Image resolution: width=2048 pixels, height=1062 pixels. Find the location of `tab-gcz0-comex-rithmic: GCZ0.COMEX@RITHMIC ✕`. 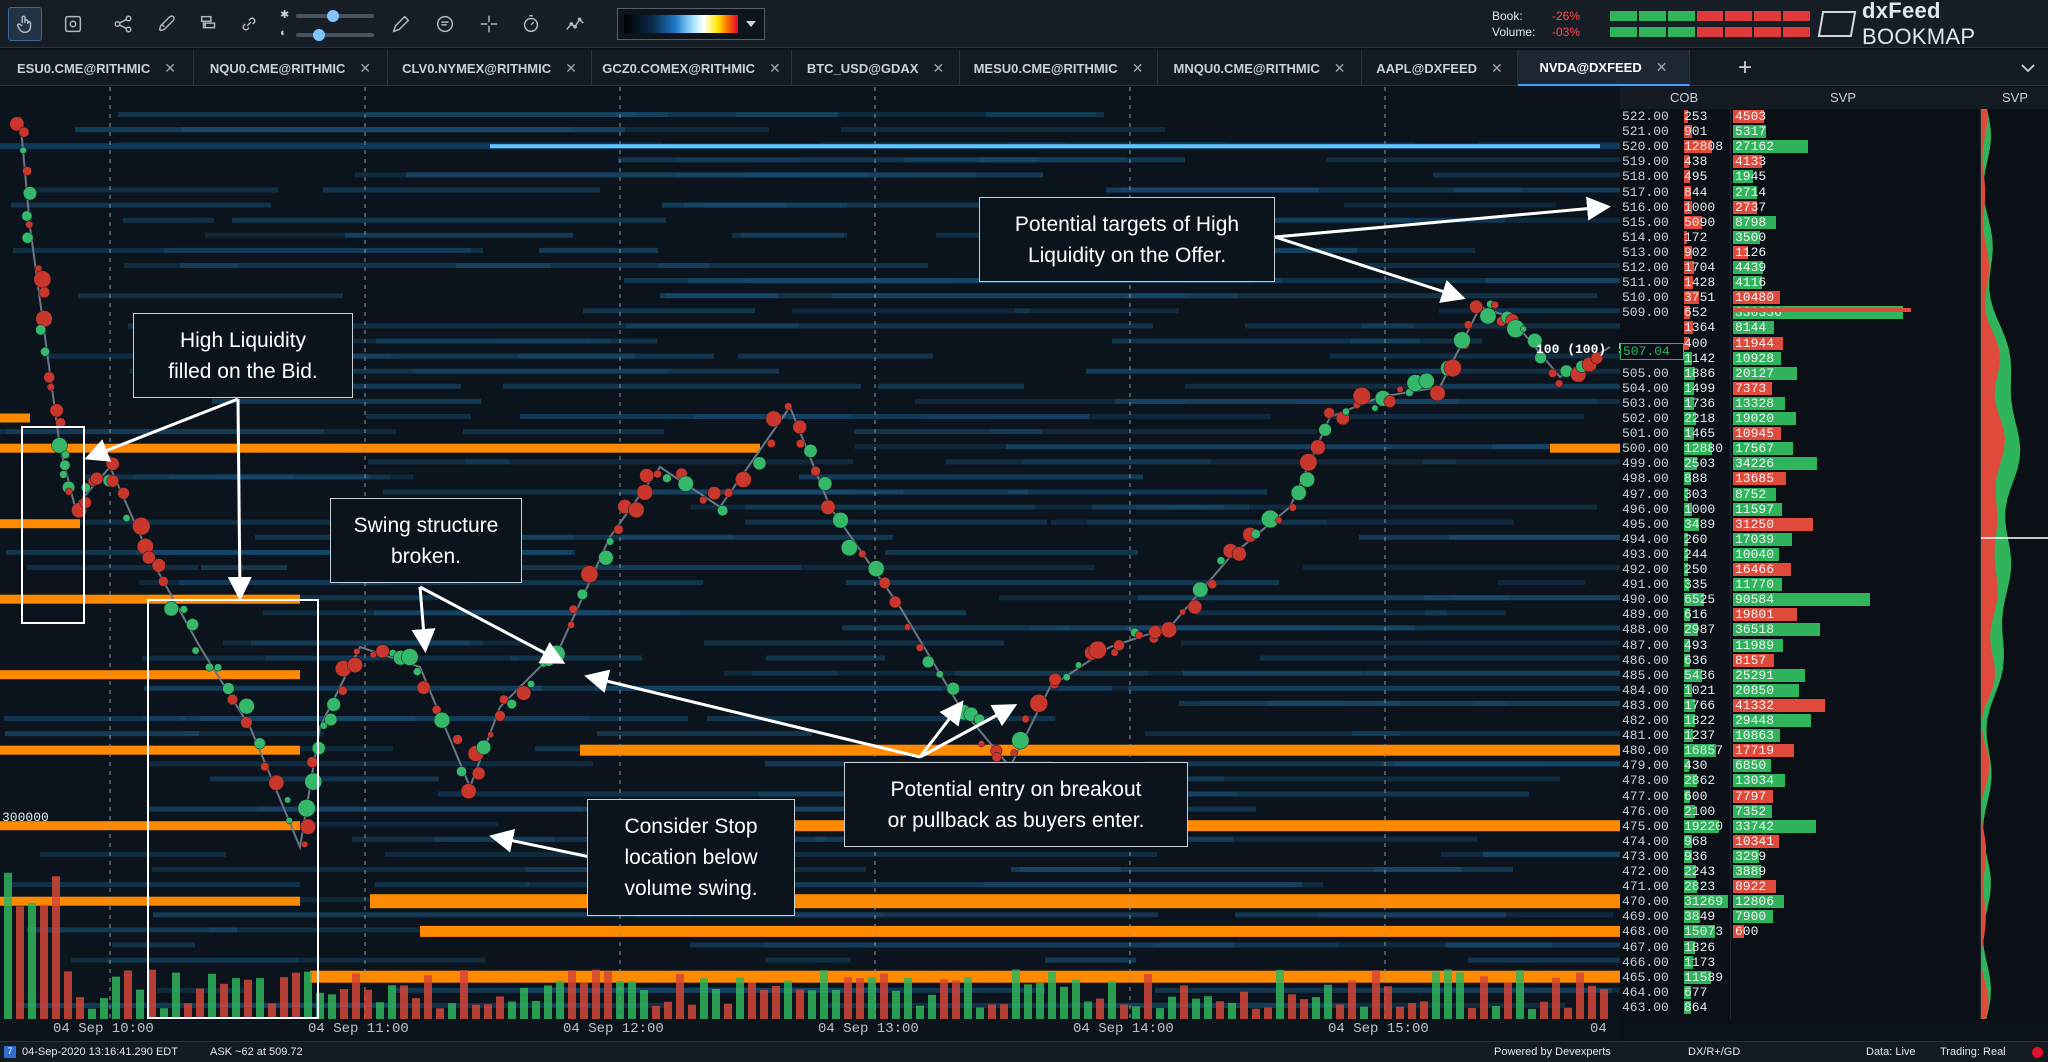

tab-gcz0-comex-rithmic: GCZ0.COMEX@RITHMIC ✕ is located at coordinates (692, 68).